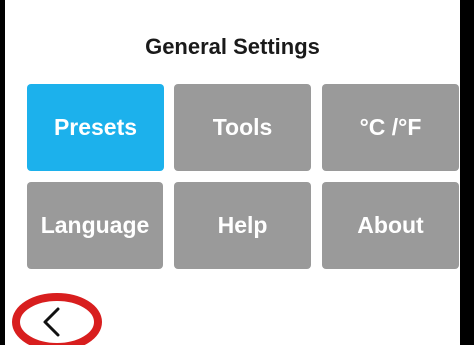 This screenshot has width=474, height=345. What do you see at coordinates (242, 225) in the screenshot?
I see `help-button: Help` at bounding box center [242, 225].